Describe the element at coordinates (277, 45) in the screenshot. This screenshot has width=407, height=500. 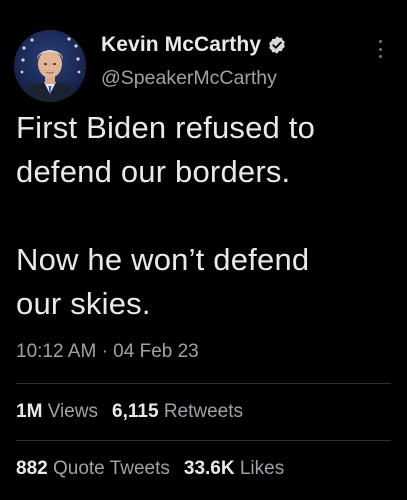
I see `verified-badge-icon` at that location.